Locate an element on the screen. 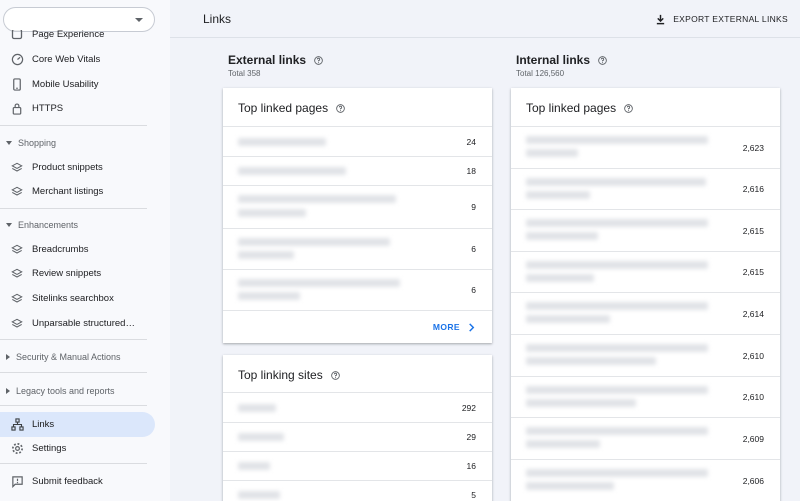 This screenshot has height=501, width=800. sidebar-item-links: Links is located at coordinates (77, 424).